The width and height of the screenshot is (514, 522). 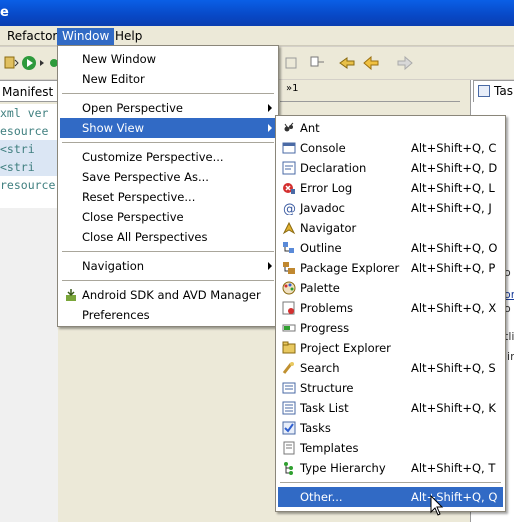 I want to click on view-item-label: Structure, so click(x=327, y=388).